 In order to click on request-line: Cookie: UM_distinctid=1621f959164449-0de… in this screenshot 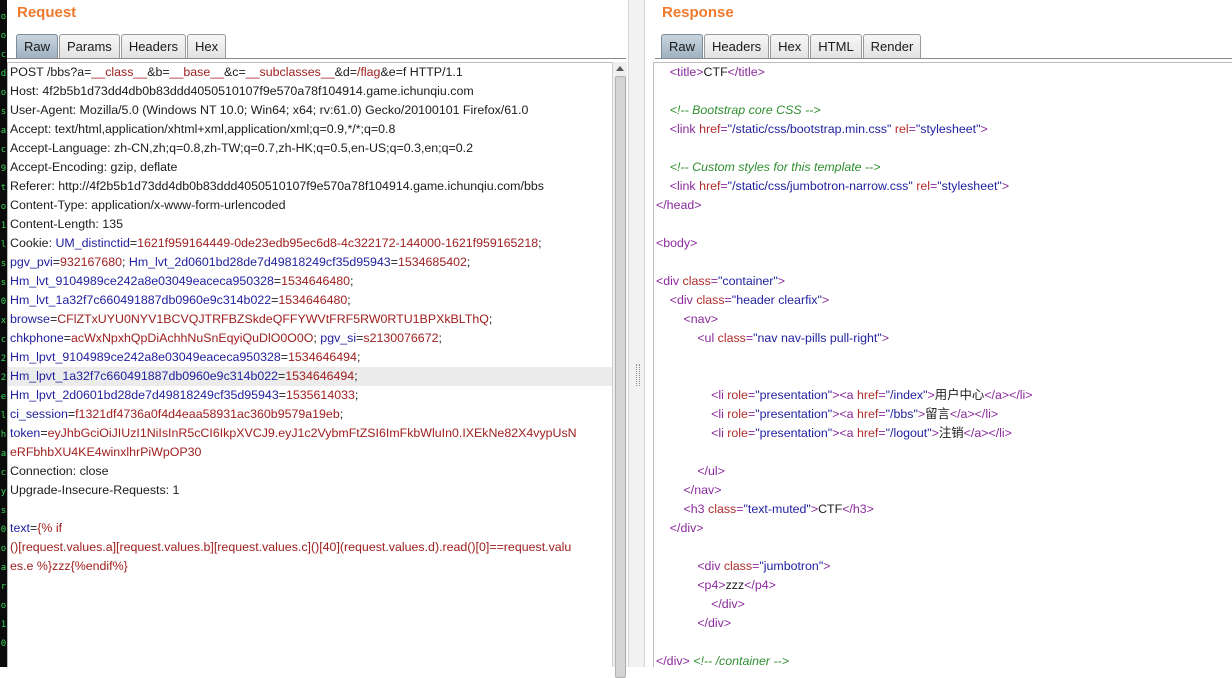, I will do `click(310, 243)`.